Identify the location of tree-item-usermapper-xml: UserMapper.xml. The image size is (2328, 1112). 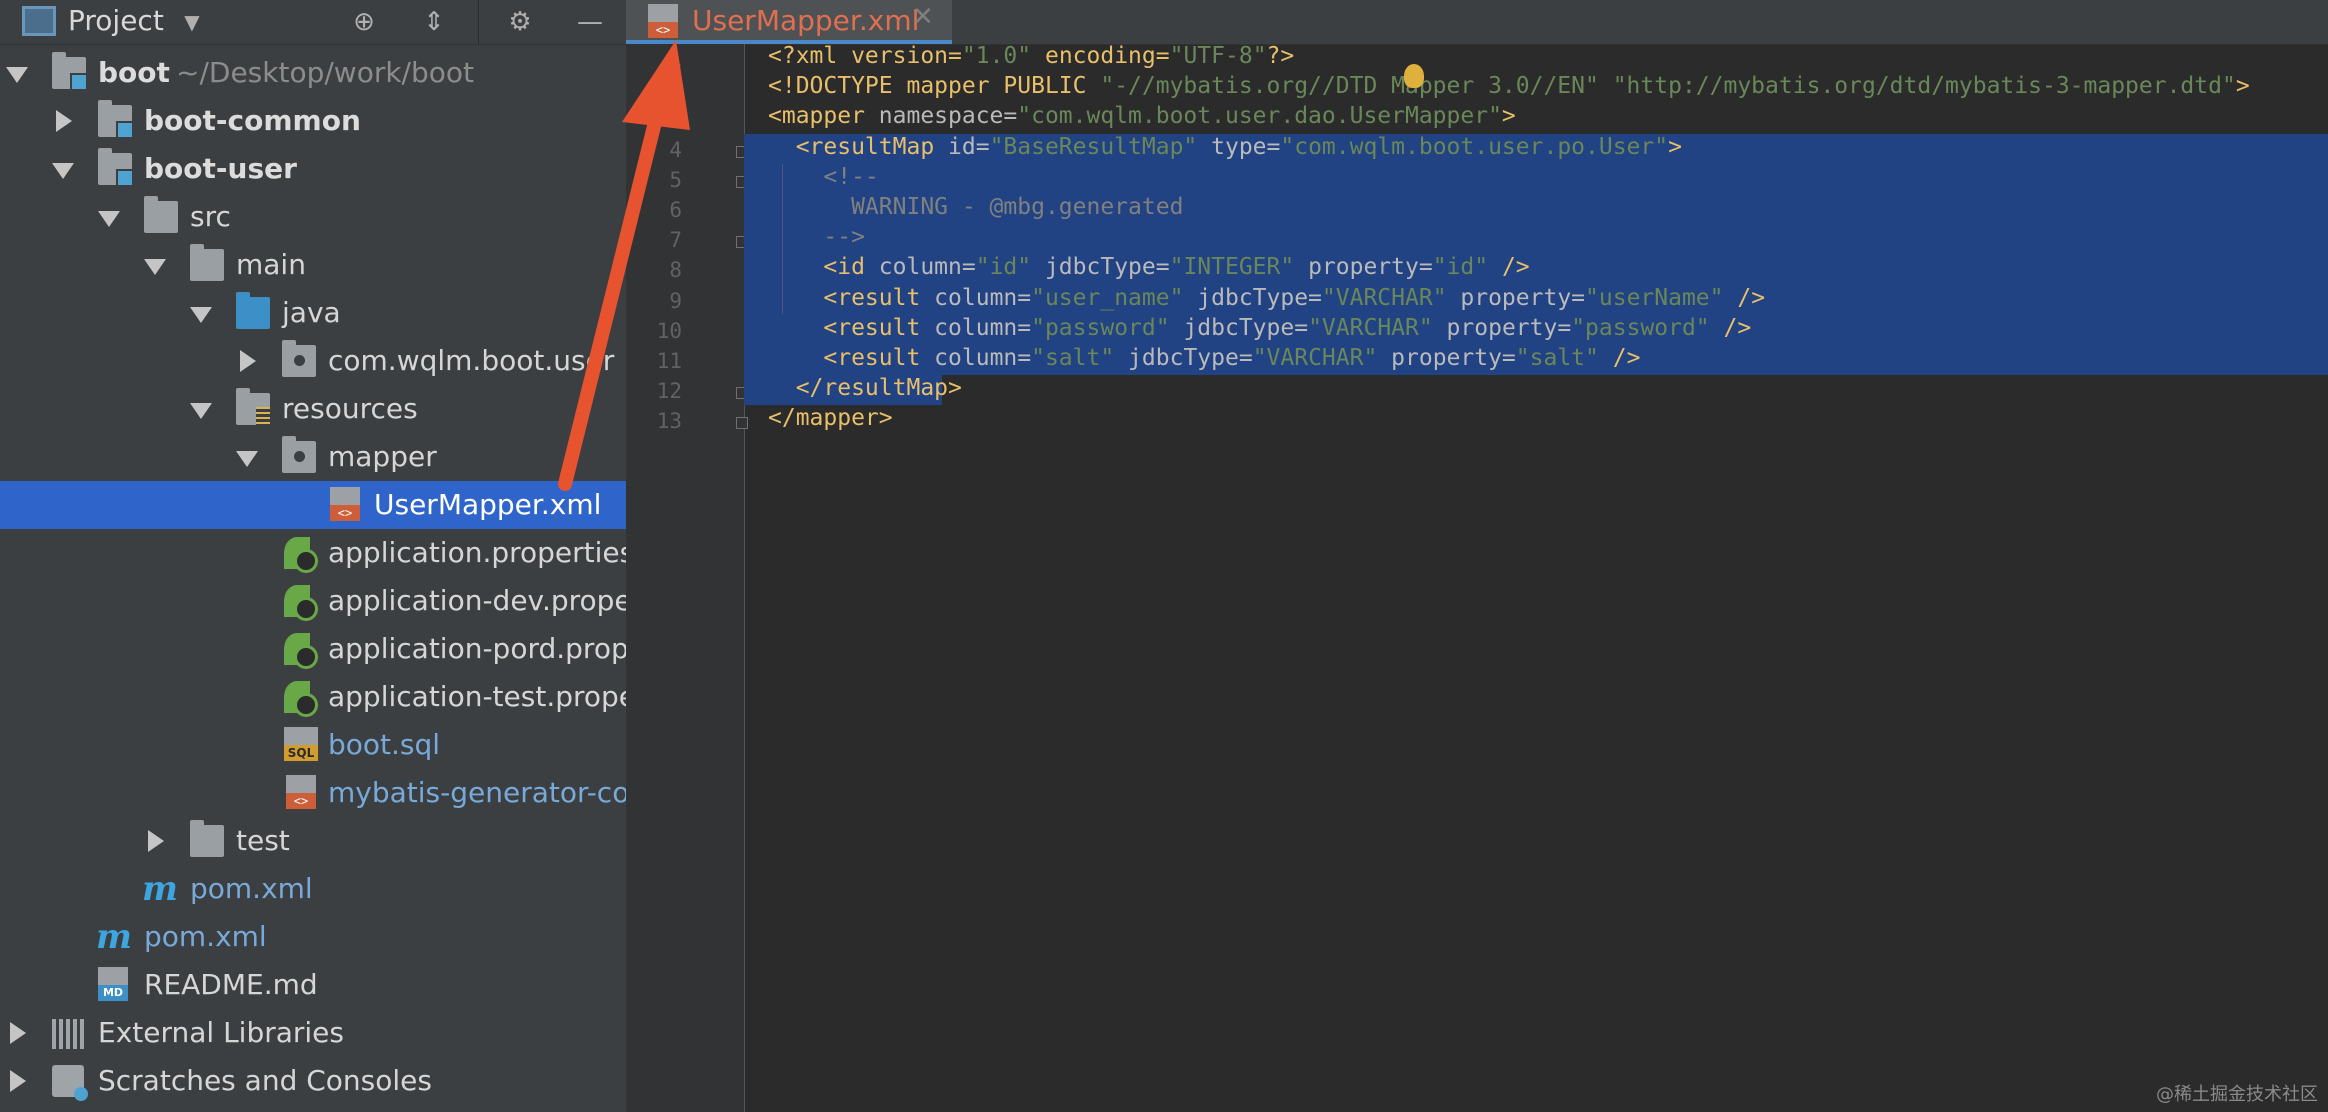
(313, 505).